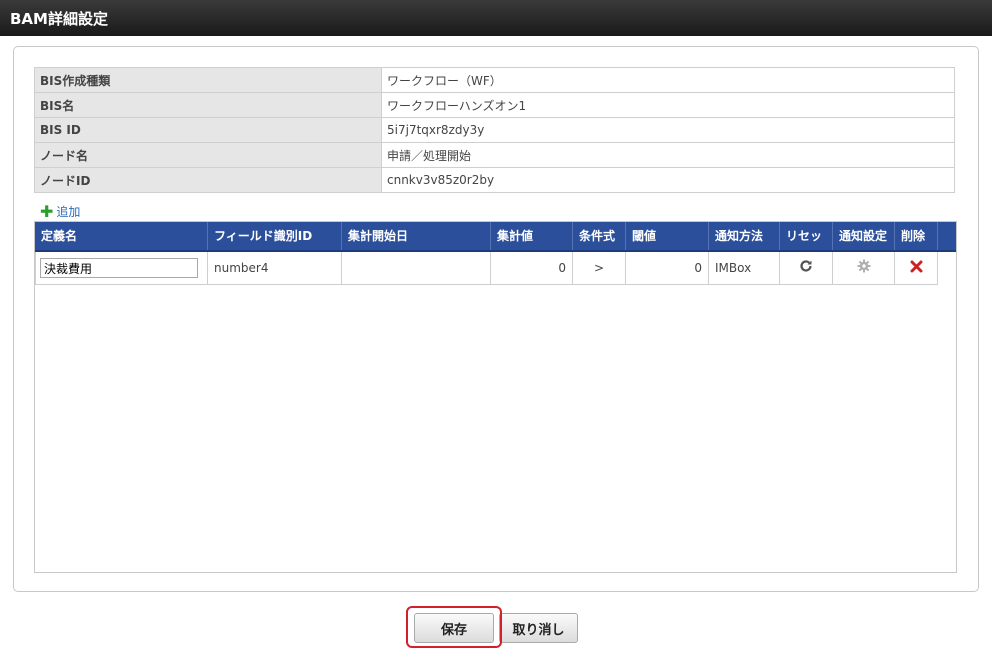 Image resolution: width=992 pixels, height=656 pixels. I want to click on info-row: BIS名 ワークフローハンズオン1, so click(494, 105).